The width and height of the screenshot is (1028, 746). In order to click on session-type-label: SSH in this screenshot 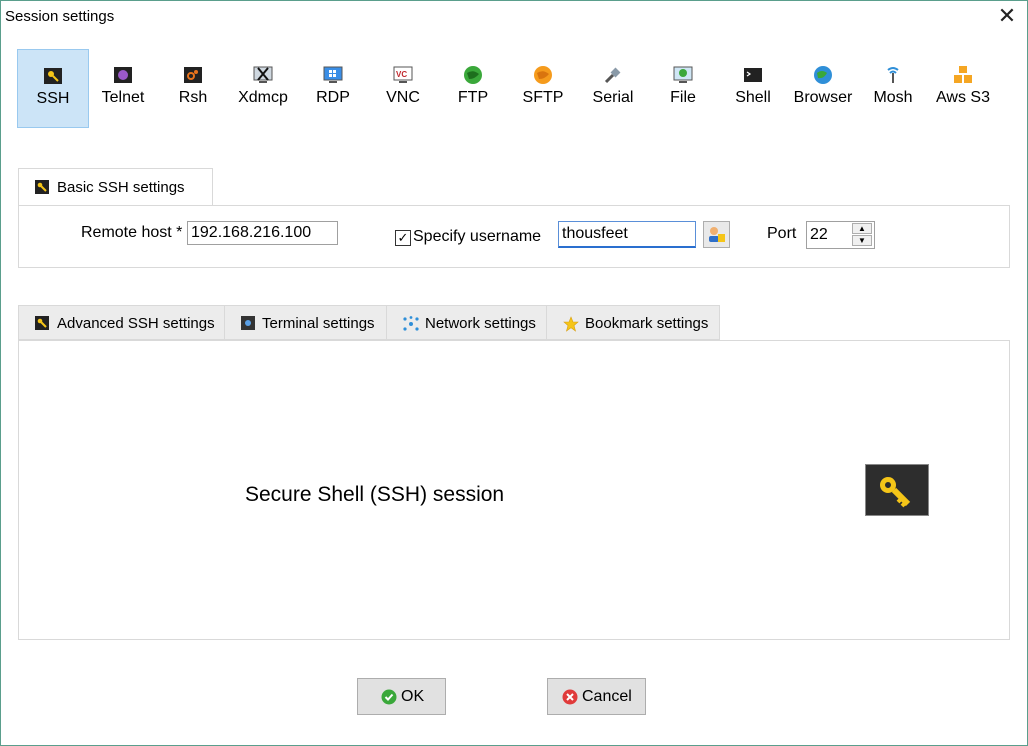, I will do `click(53, 98)`.